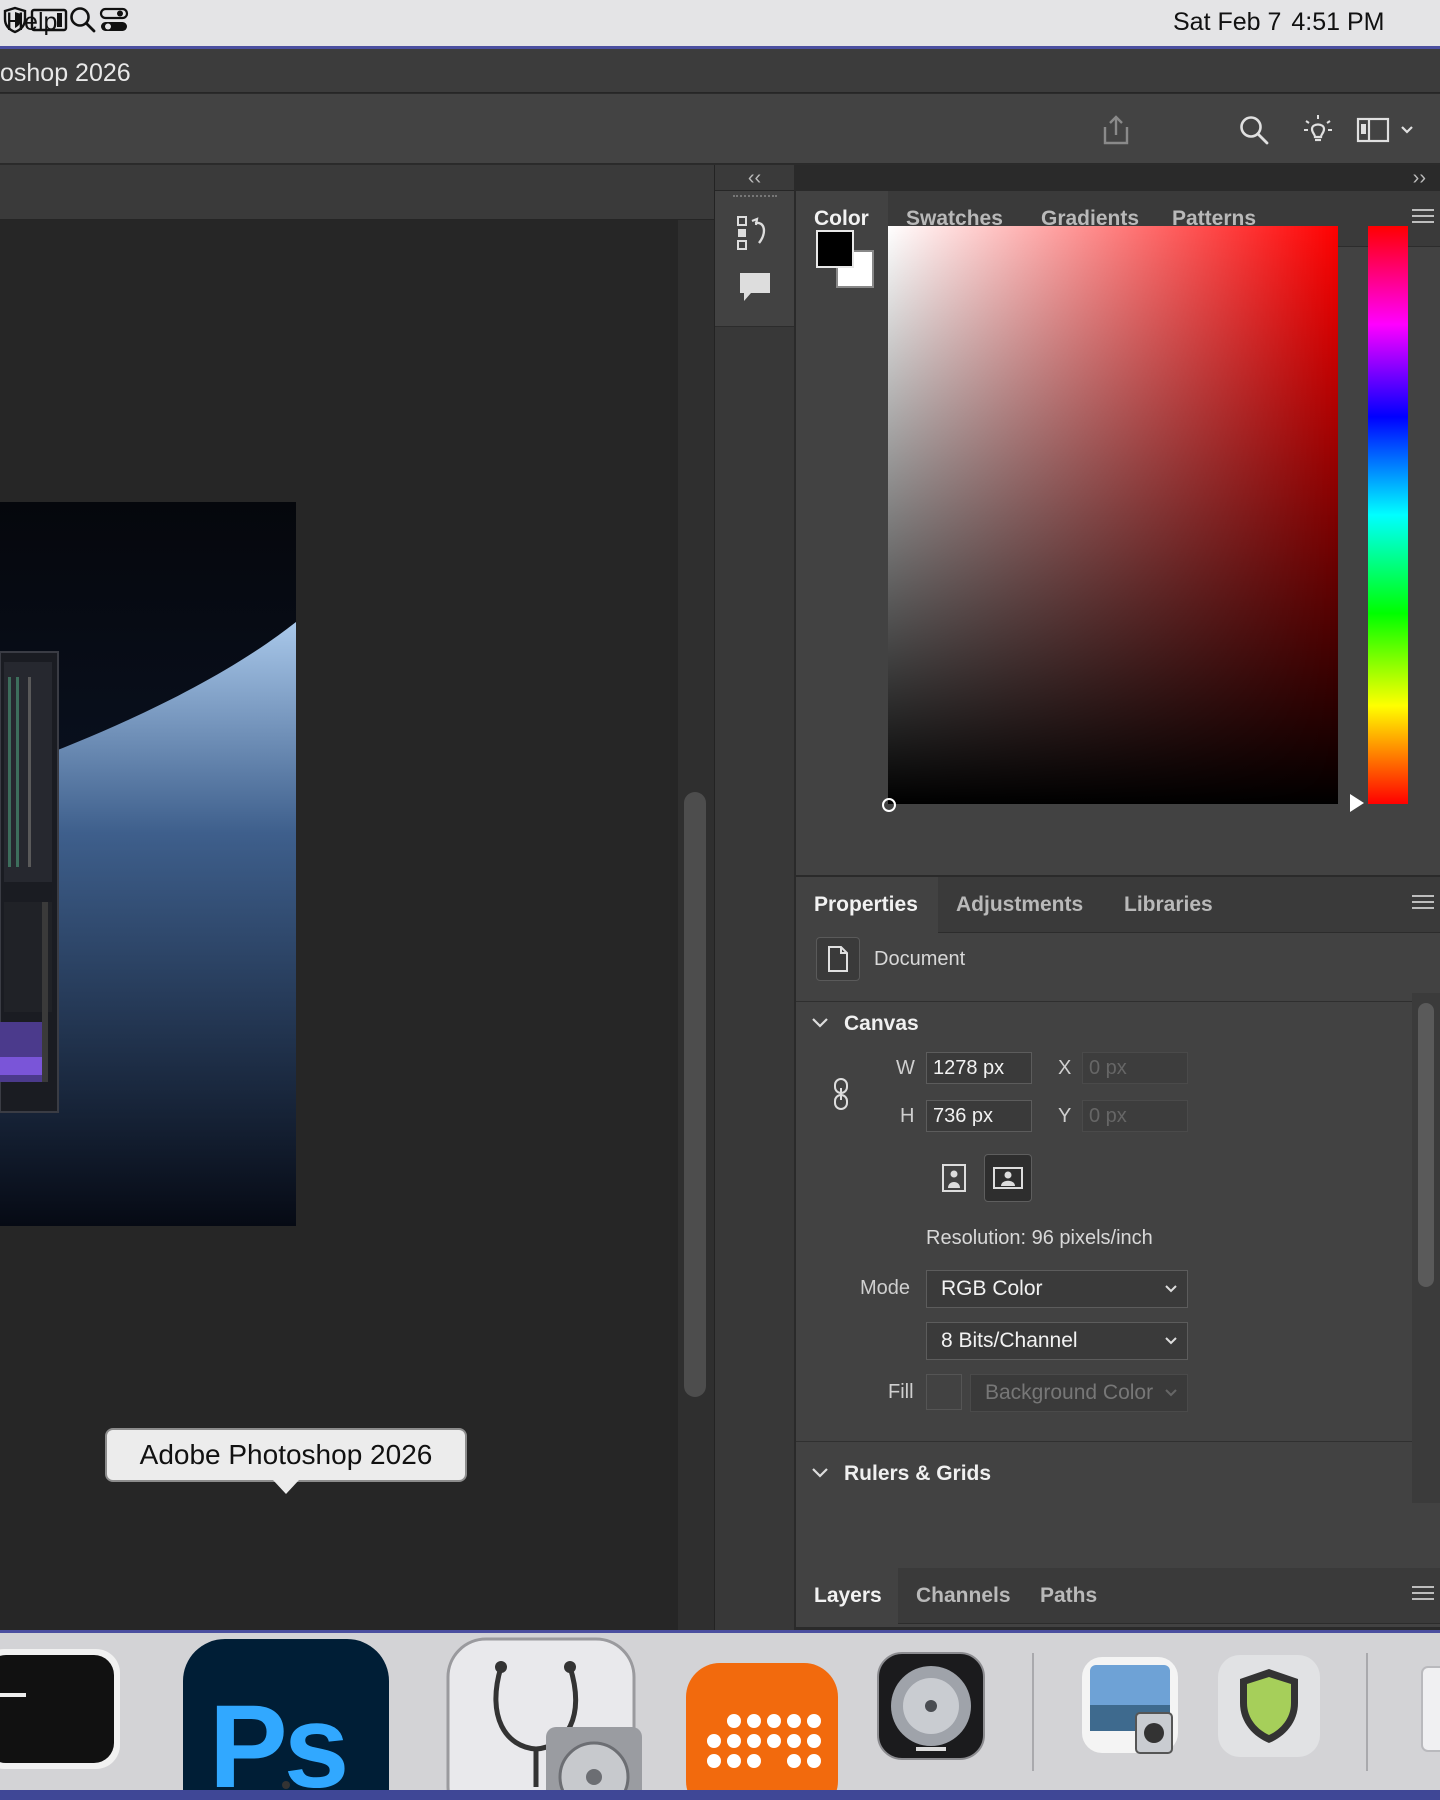  I want to click on rulers-grids-title: Rulers & Grids, so click(918, 1473).